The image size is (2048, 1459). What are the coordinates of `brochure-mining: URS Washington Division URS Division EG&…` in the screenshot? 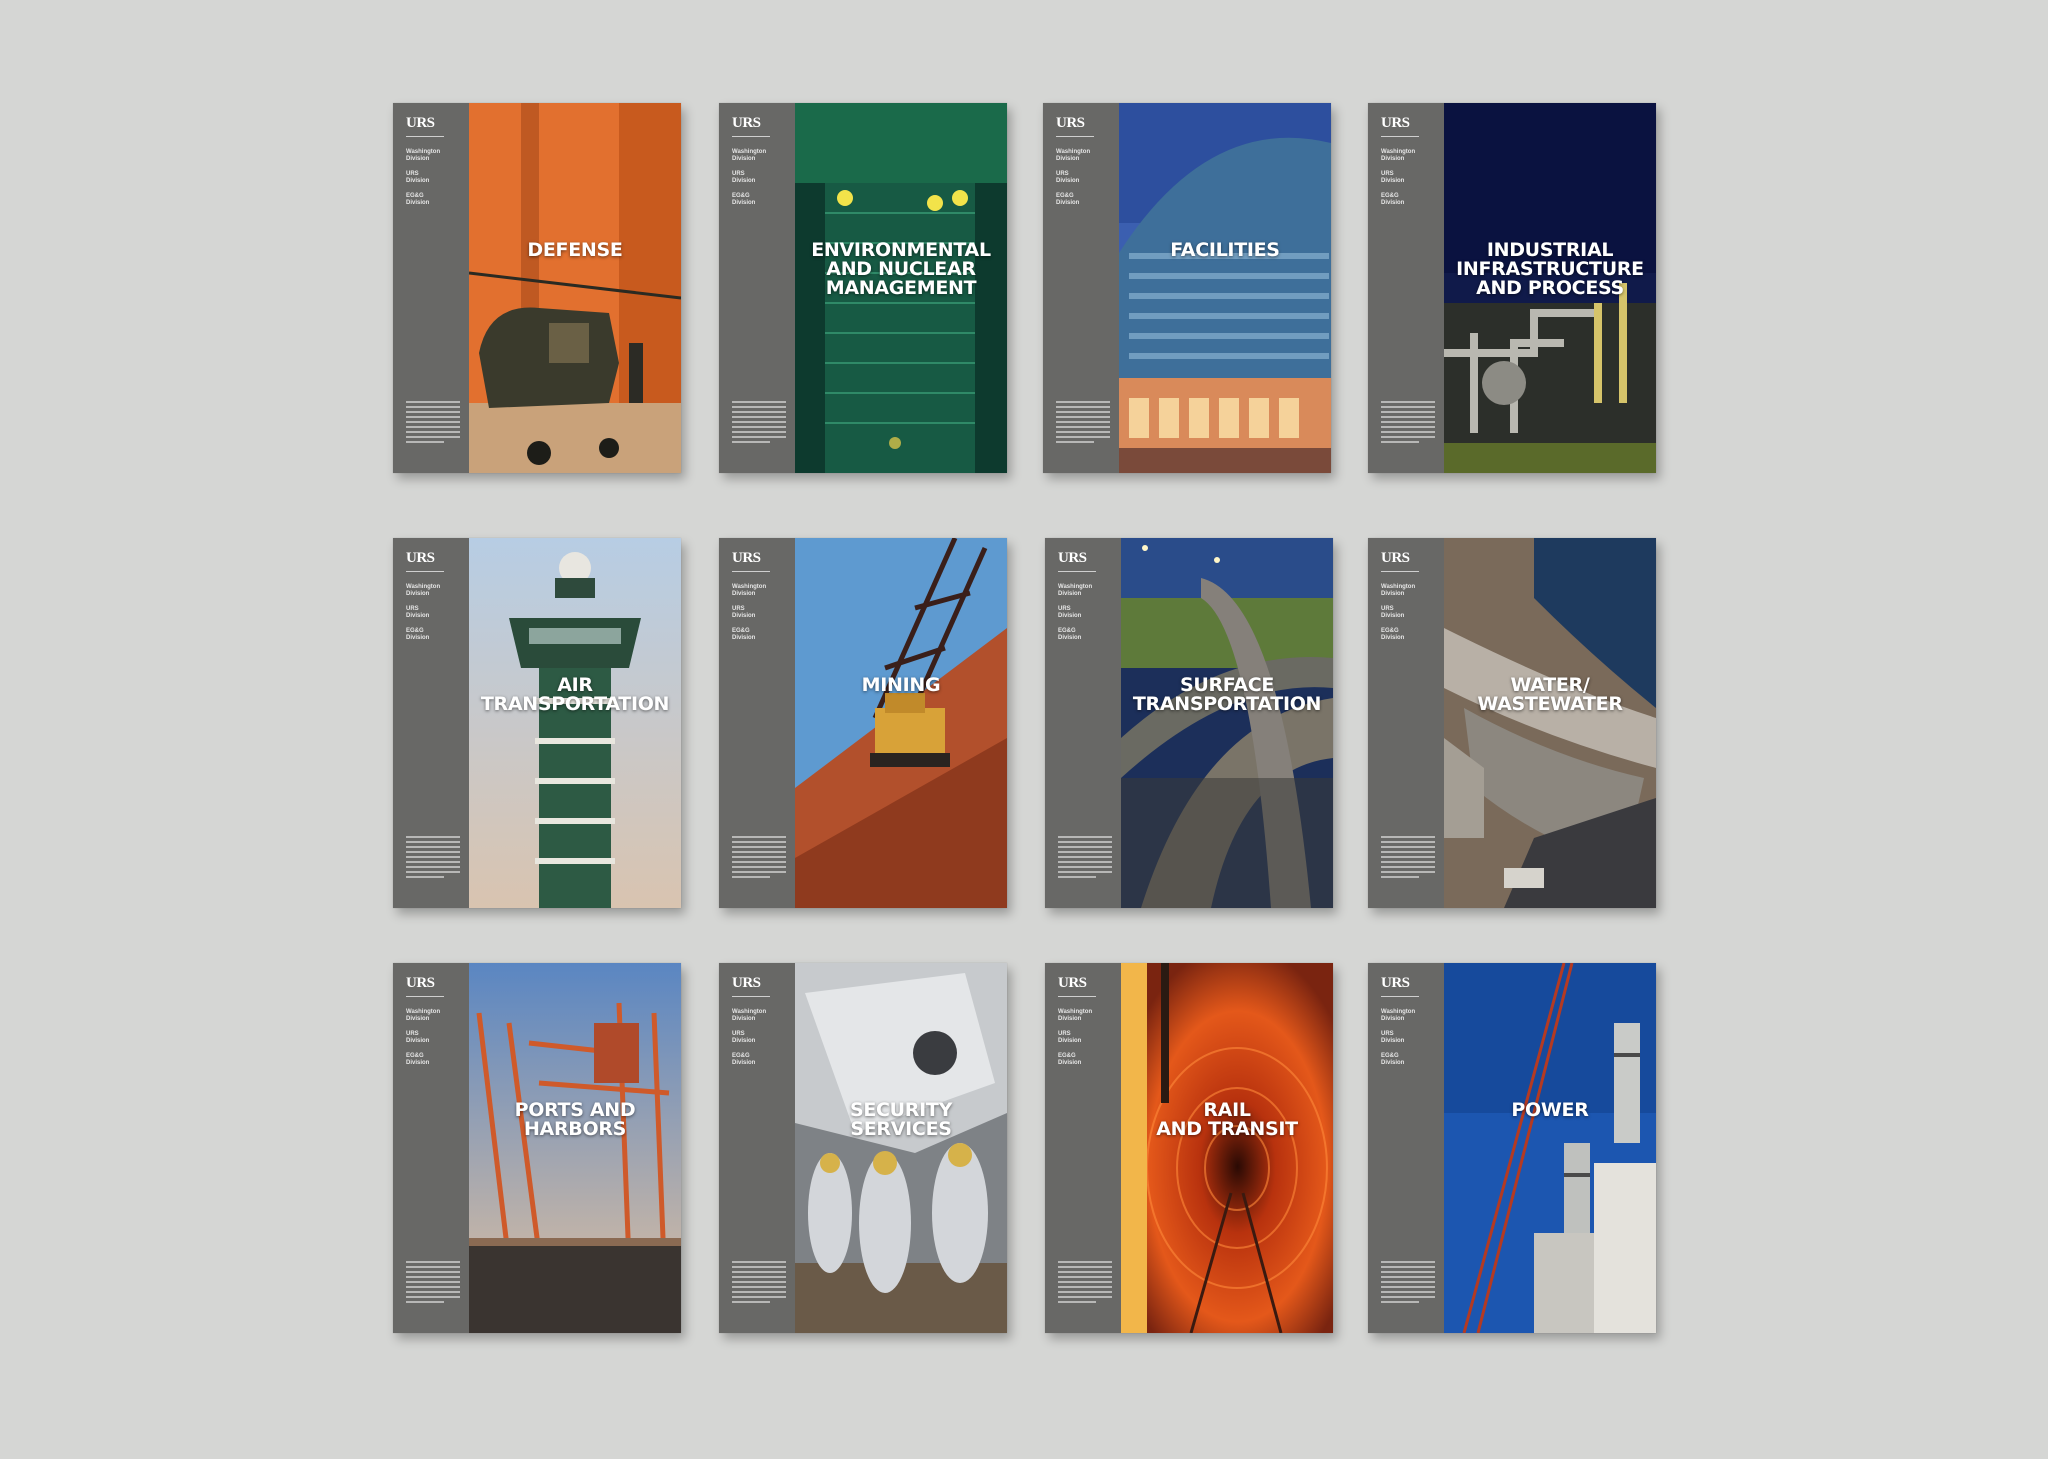 It's located at (863, 723).